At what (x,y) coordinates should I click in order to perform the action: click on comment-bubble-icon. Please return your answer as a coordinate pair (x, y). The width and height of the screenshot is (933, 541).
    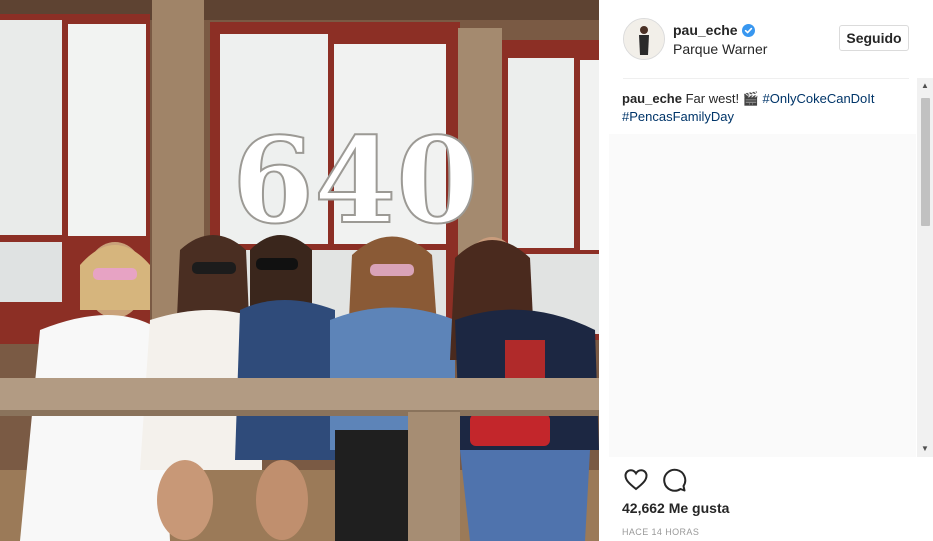
    Looking at the image, I should click on (675, 480).